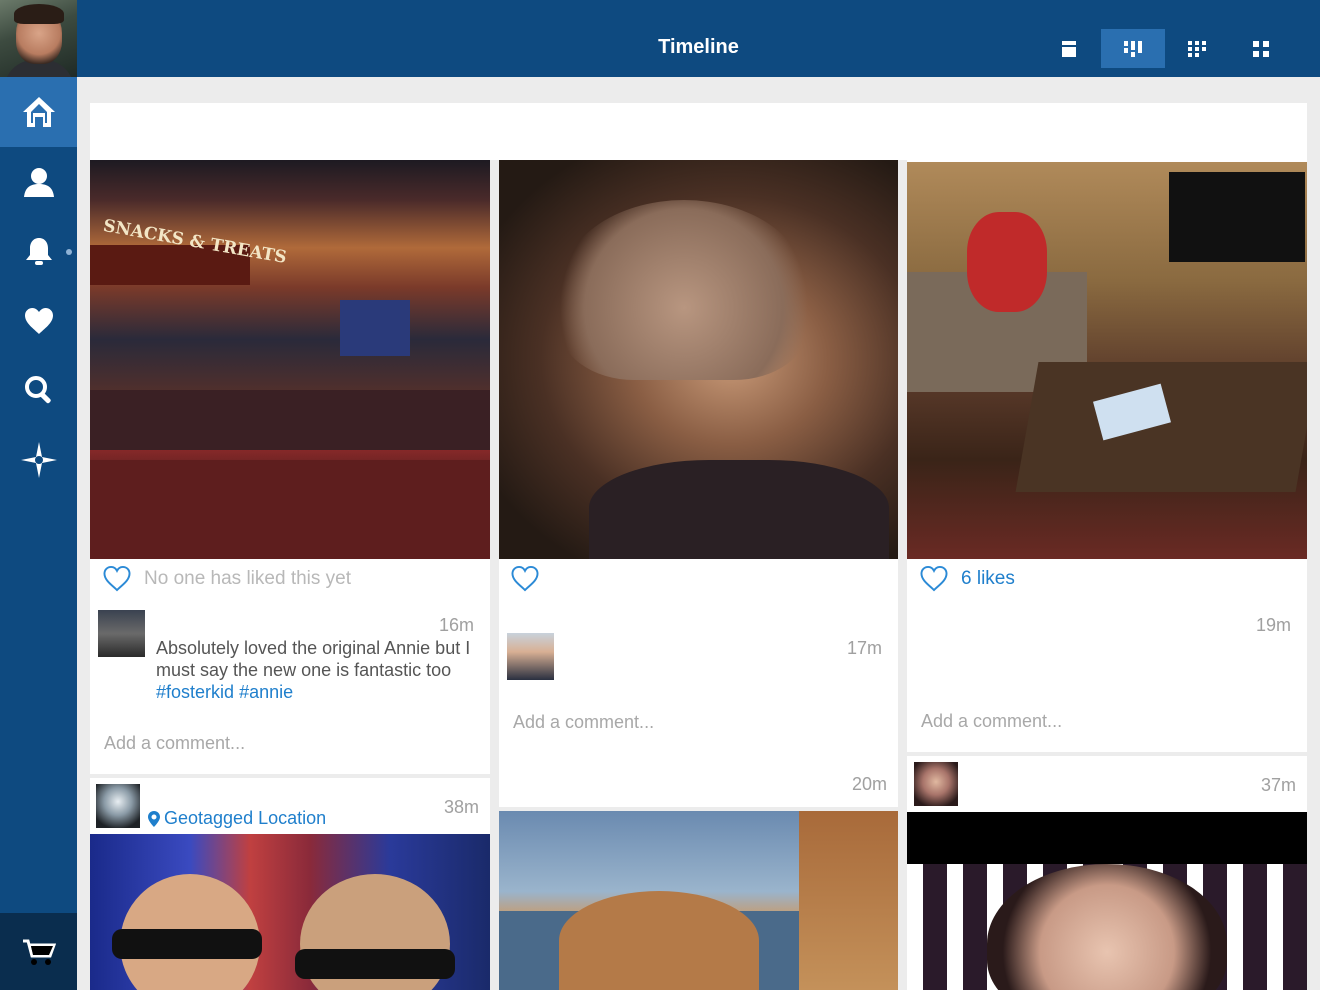 The image size is (1320, 990). What do you see at coordinates (290, 912) in the screenshot?
I see `post-photo-3d-glasses` at bounding box center [290, 912].